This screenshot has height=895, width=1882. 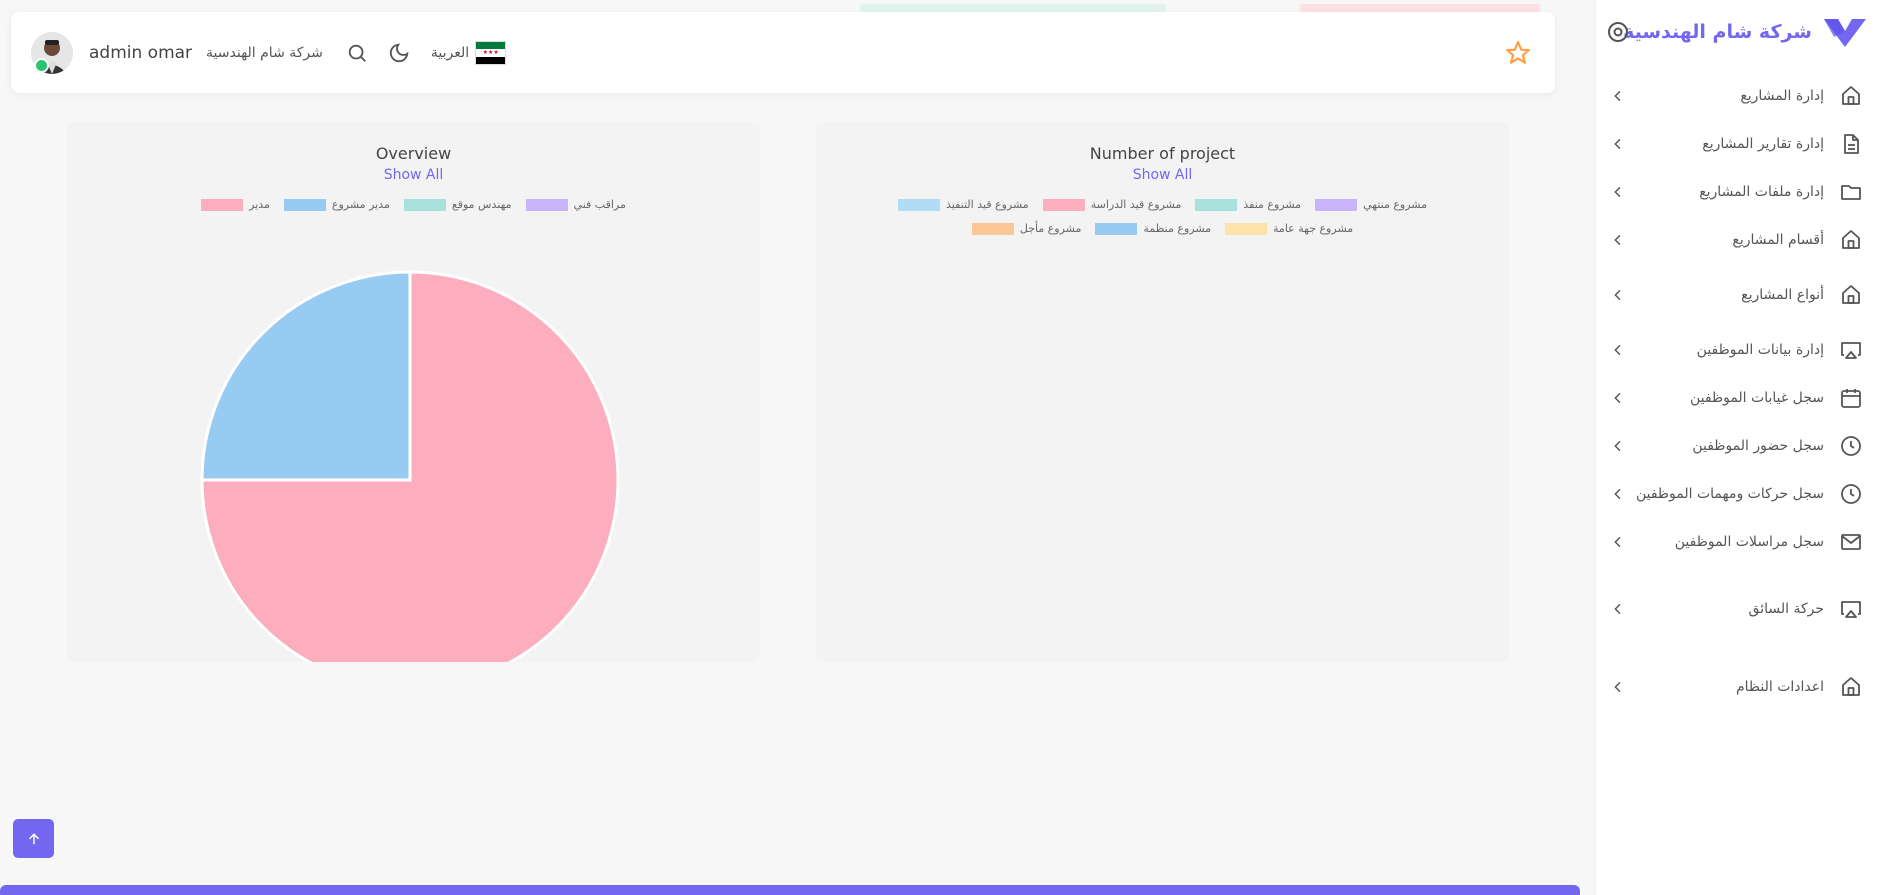 I want to click on bottom-footer-bar, so click(x=790, y=890).